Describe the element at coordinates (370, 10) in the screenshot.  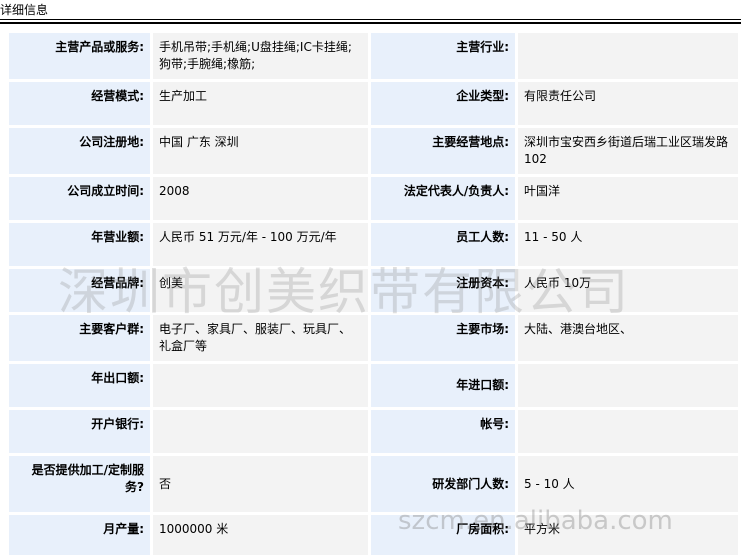
I see `section-header: 详细信息` at that location.